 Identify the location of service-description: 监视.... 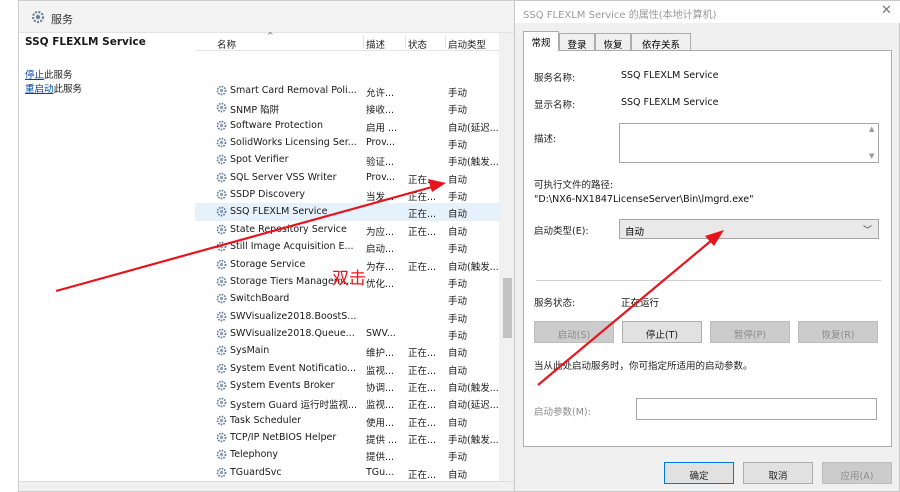
(380, 371).